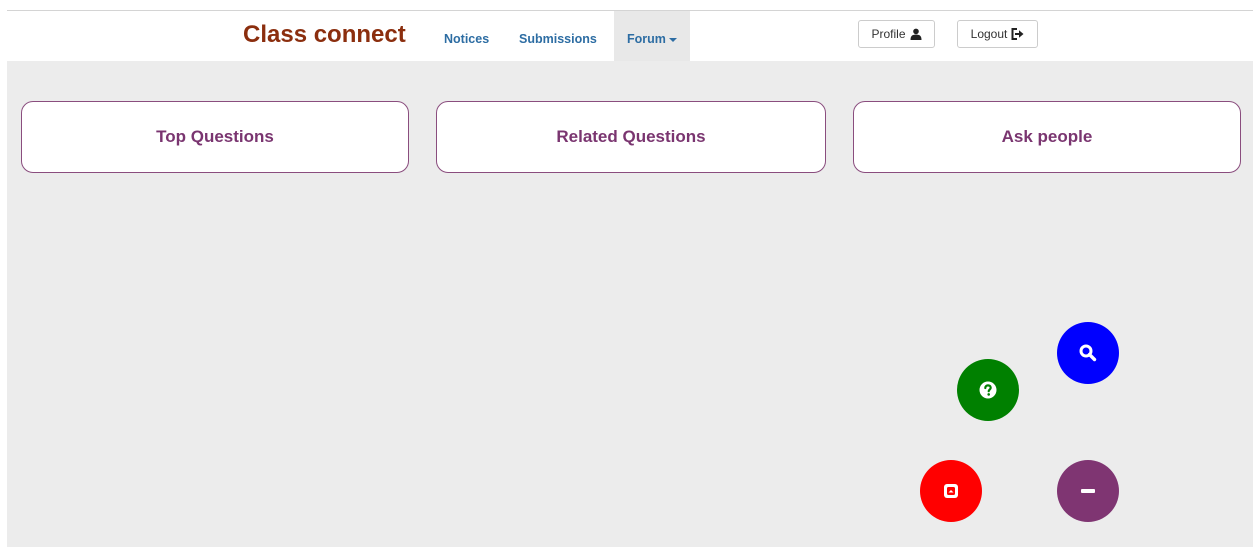 The height and width of the screenshot is (547, 1253). What do you see at coordinates (215, 137) in the screenshot?
I see `top-questions-card: Top Questions` at bounding box center [215, 137].